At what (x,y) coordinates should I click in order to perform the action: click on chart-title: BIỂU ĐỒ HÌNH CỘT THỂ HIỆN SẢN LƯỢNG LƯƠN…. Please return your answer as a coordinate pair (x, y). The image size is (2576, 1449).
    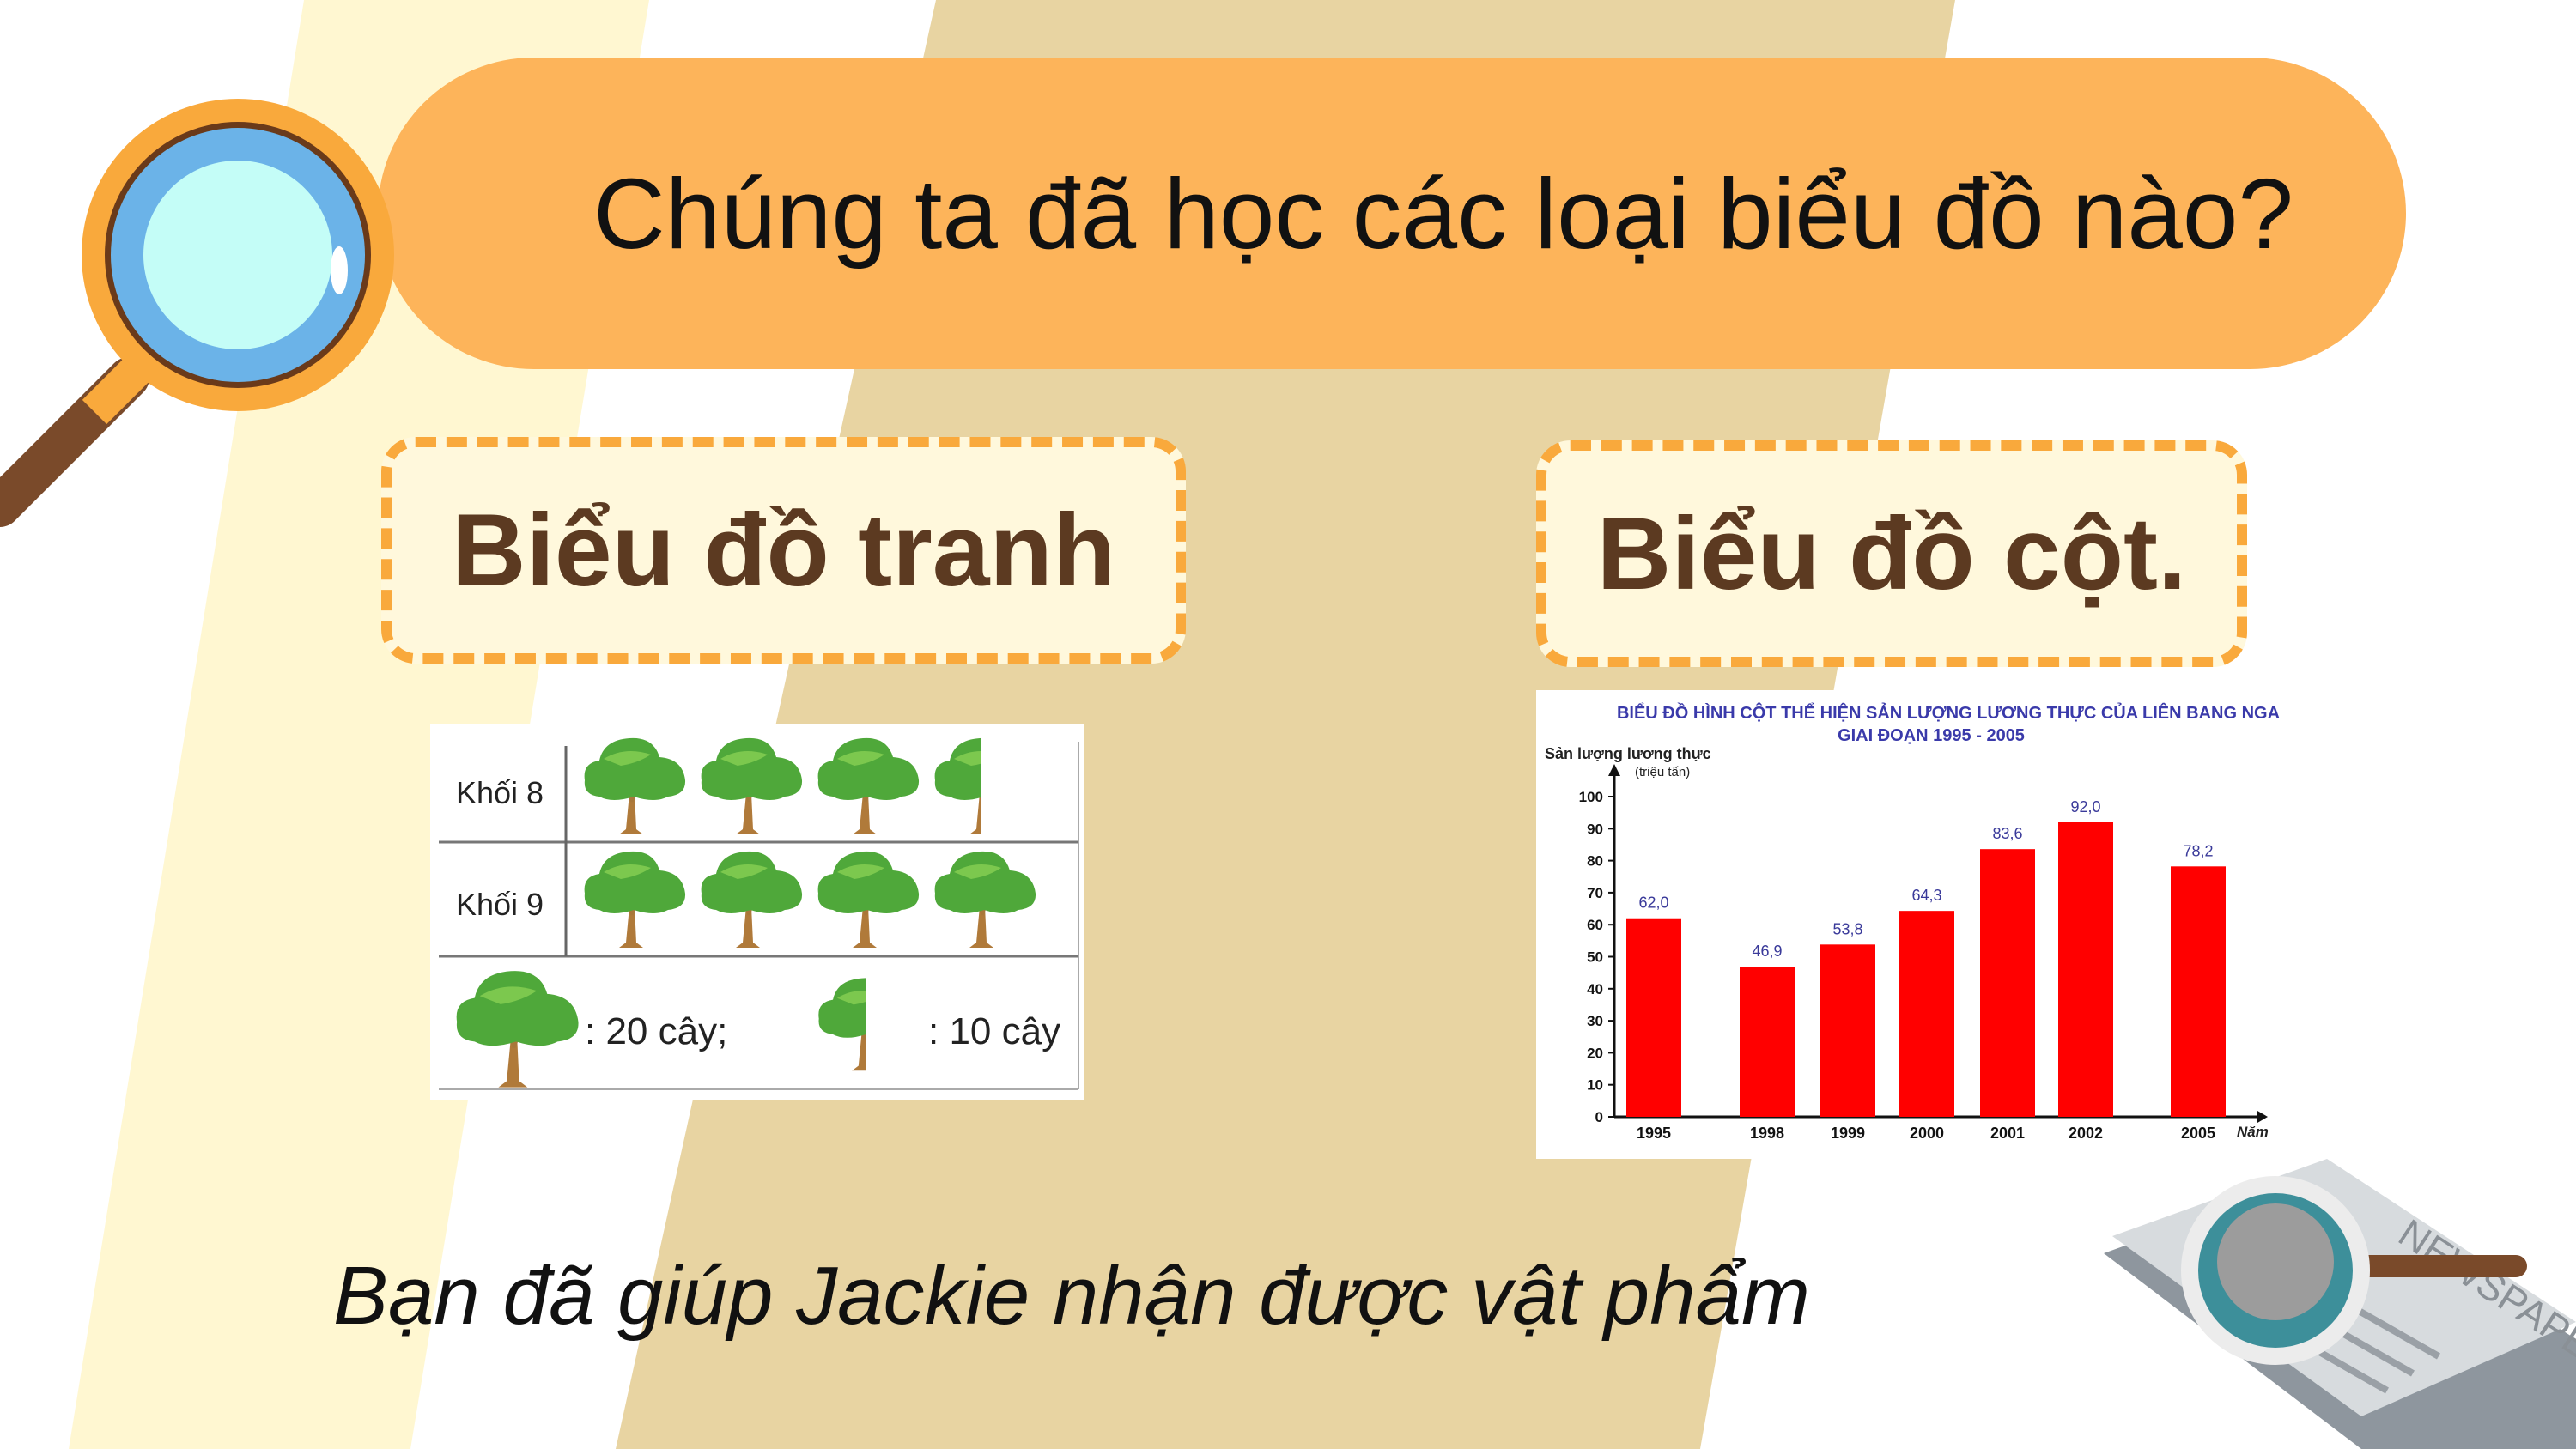
    Looking at the image, I should click on (1948, 712).